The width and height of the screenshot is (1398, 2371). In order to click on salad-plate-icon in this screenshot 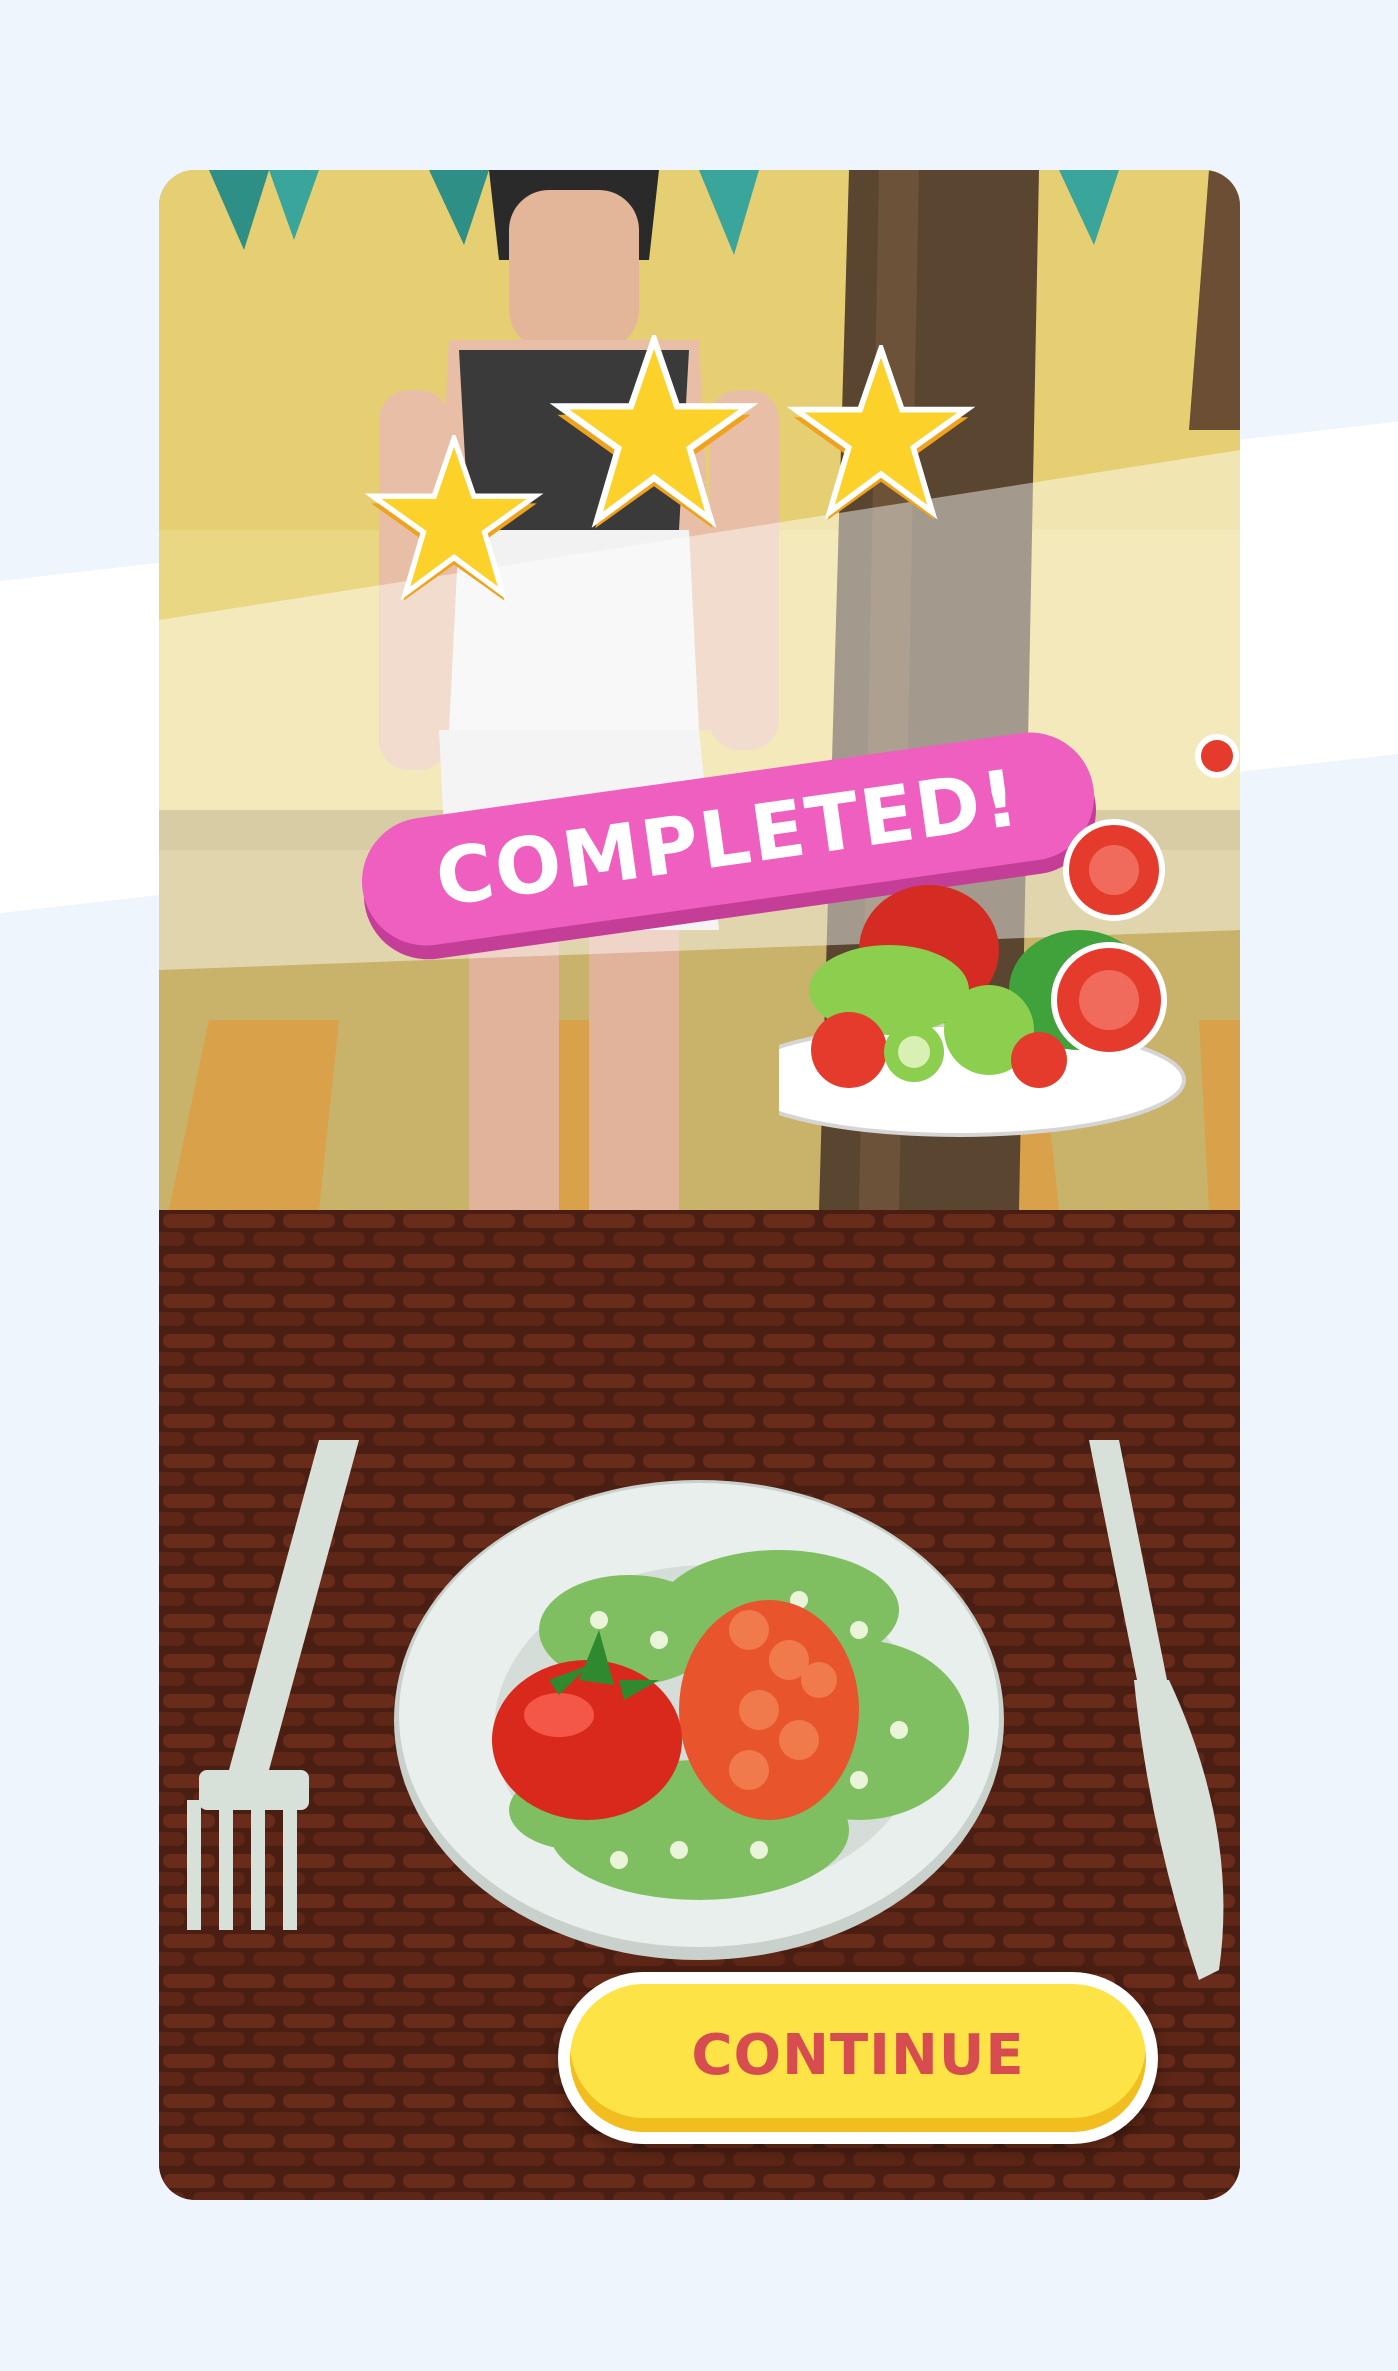, I will do `click(1009, 935)`.